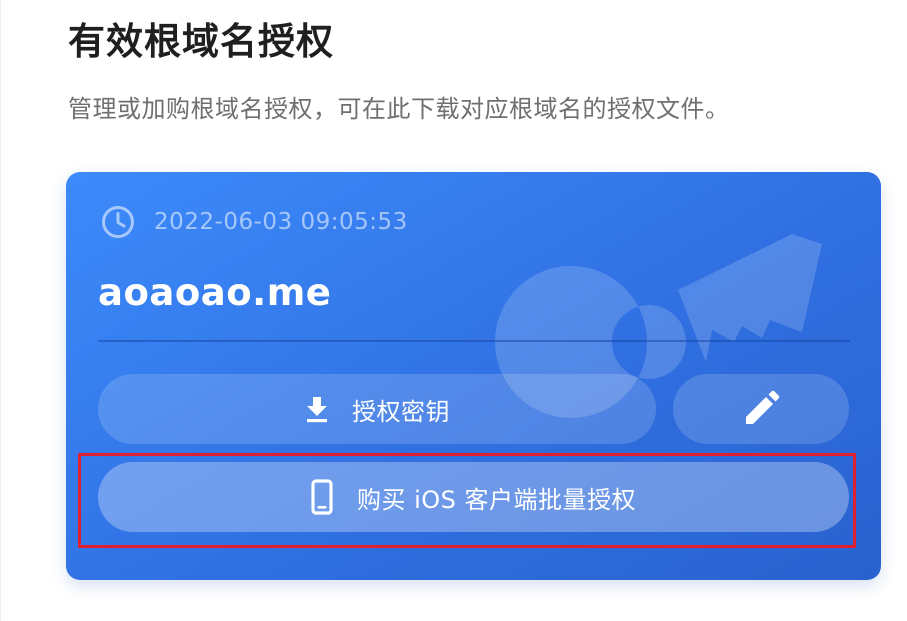  Describe the element at coordinates (317, 409) in the screenshot. I see `download-icon` at that location.